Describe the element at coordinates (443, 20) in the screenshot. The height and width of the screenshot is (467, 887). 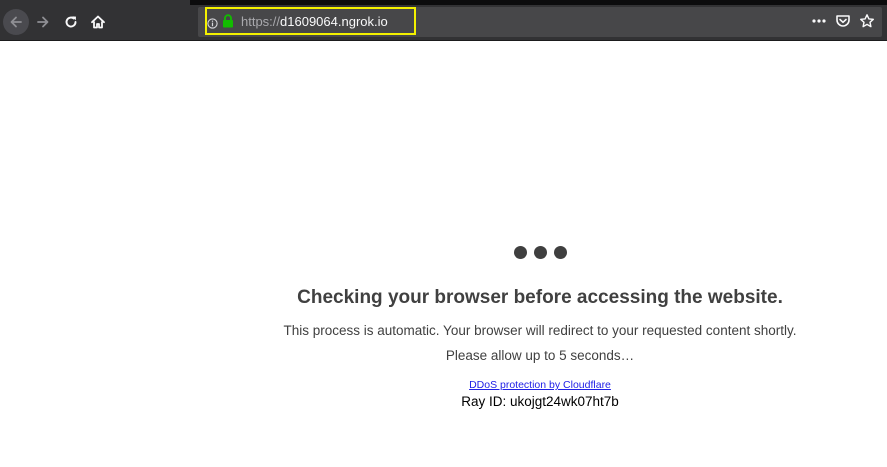
I see `browser-toolbar: https://d1609064.ngrok.io` at that location.